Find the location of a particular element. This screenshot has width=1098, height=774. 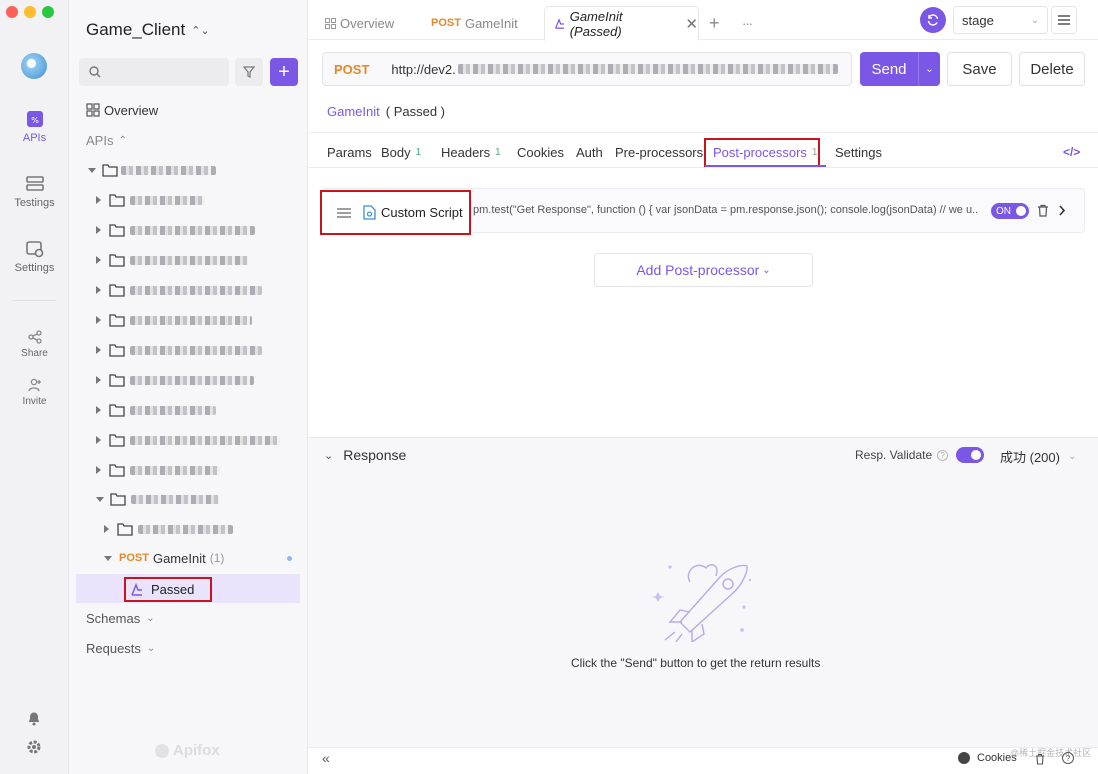

more-tabs-button: ··· is located at coordinates (747, 23).